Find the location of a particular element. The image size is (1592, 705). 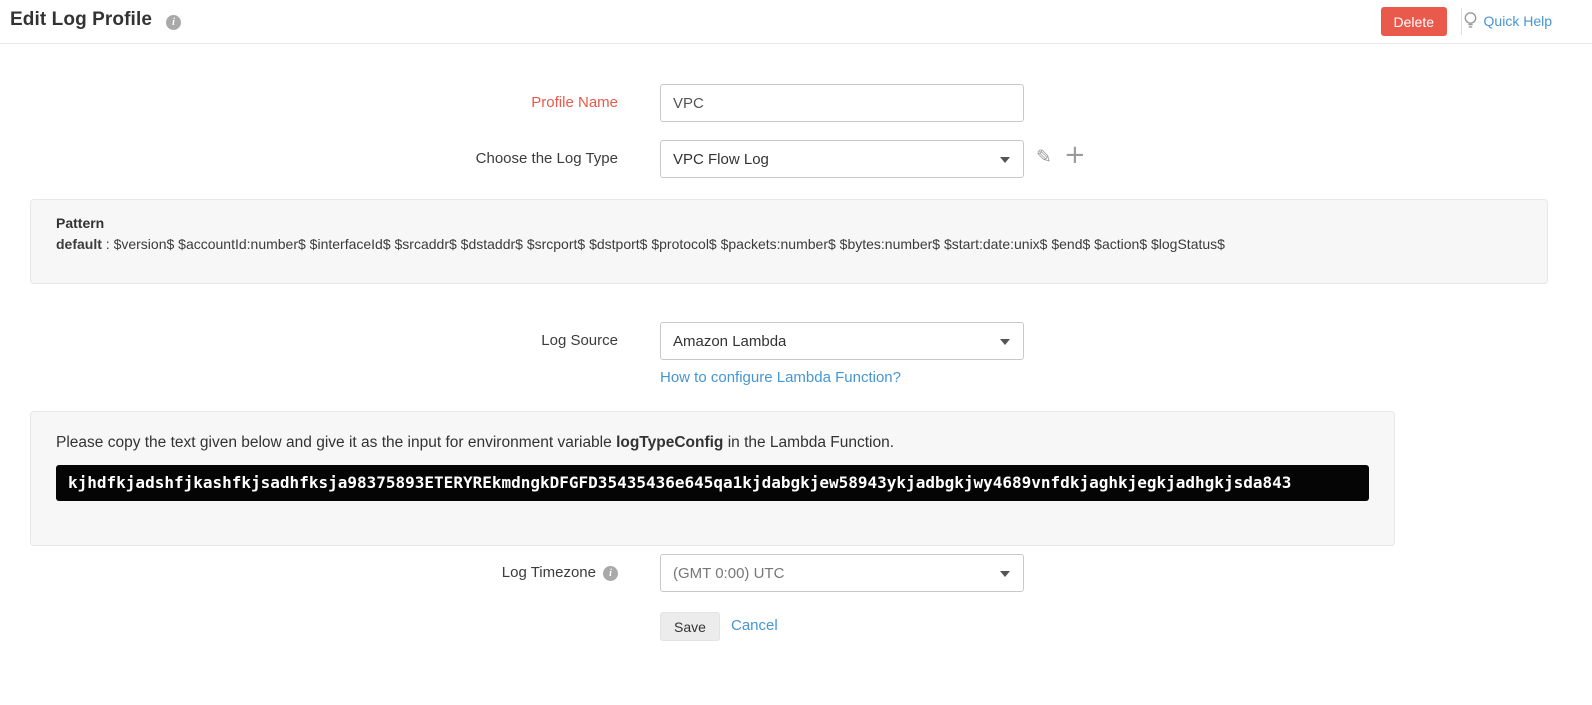

edit-log-type-pencil-icon: ✎ is located at coordinates (1044, 157).